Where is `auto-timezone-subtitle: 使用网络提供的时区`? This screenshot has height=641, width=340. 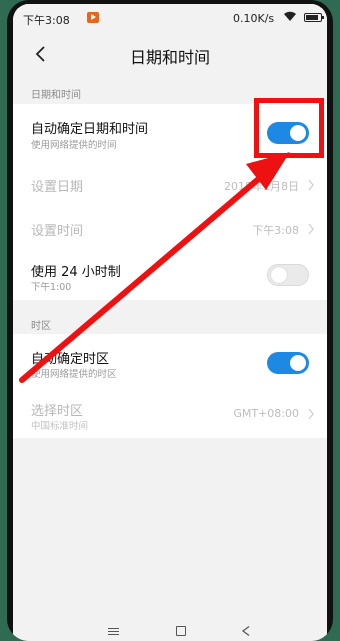 auto-timezone-subtitle: 使用网络提供的时区 is located at coordinates (74, 374).